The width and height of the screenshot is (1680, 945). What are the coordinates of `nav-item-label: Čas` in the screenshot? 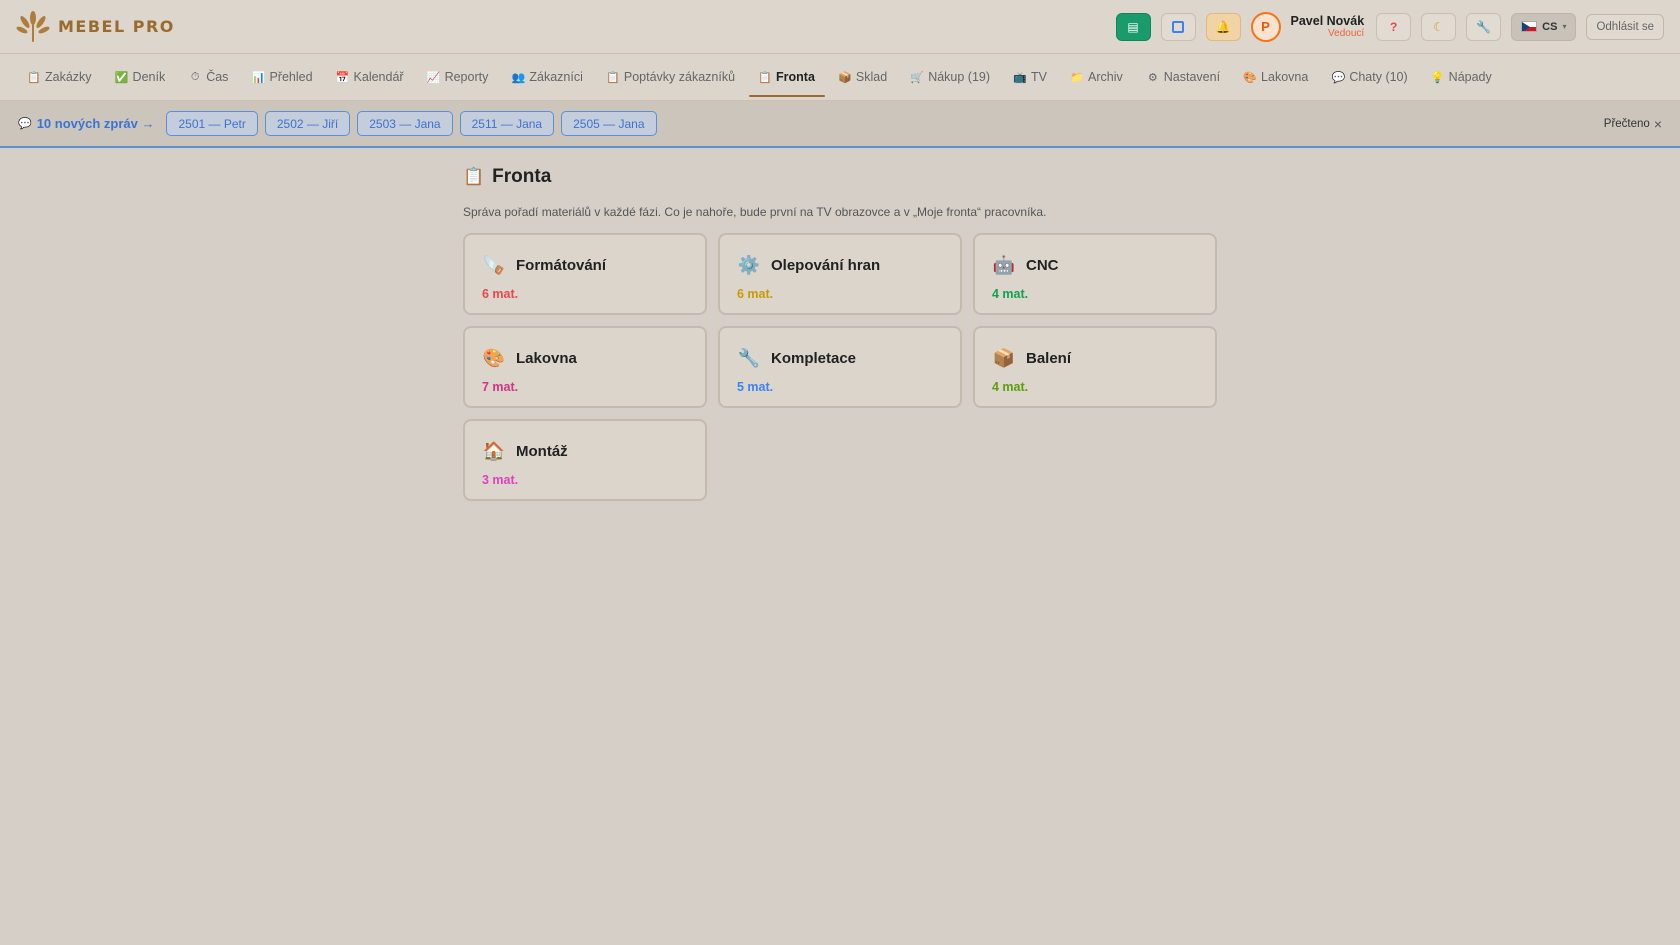 It's located at (217, 77).